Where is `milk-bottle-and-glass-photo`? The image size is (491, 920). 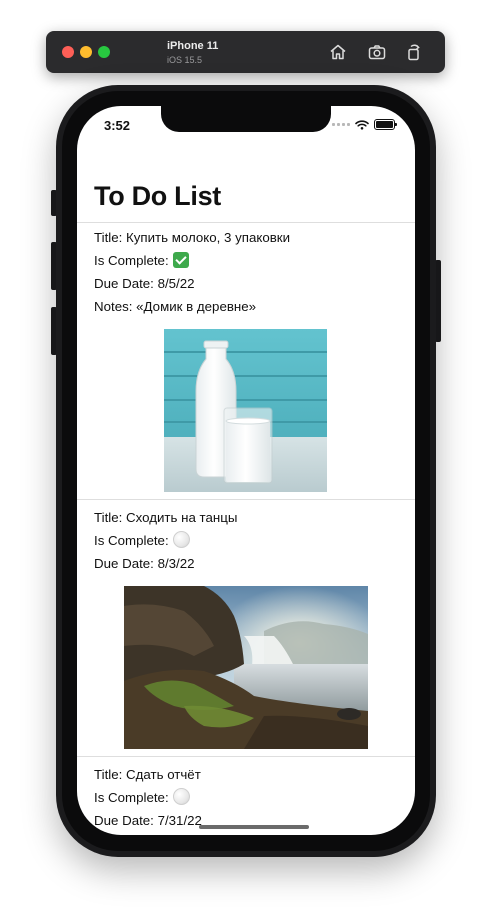 milk-bottle-and-glass-photo is located at coordinates (245, 410).